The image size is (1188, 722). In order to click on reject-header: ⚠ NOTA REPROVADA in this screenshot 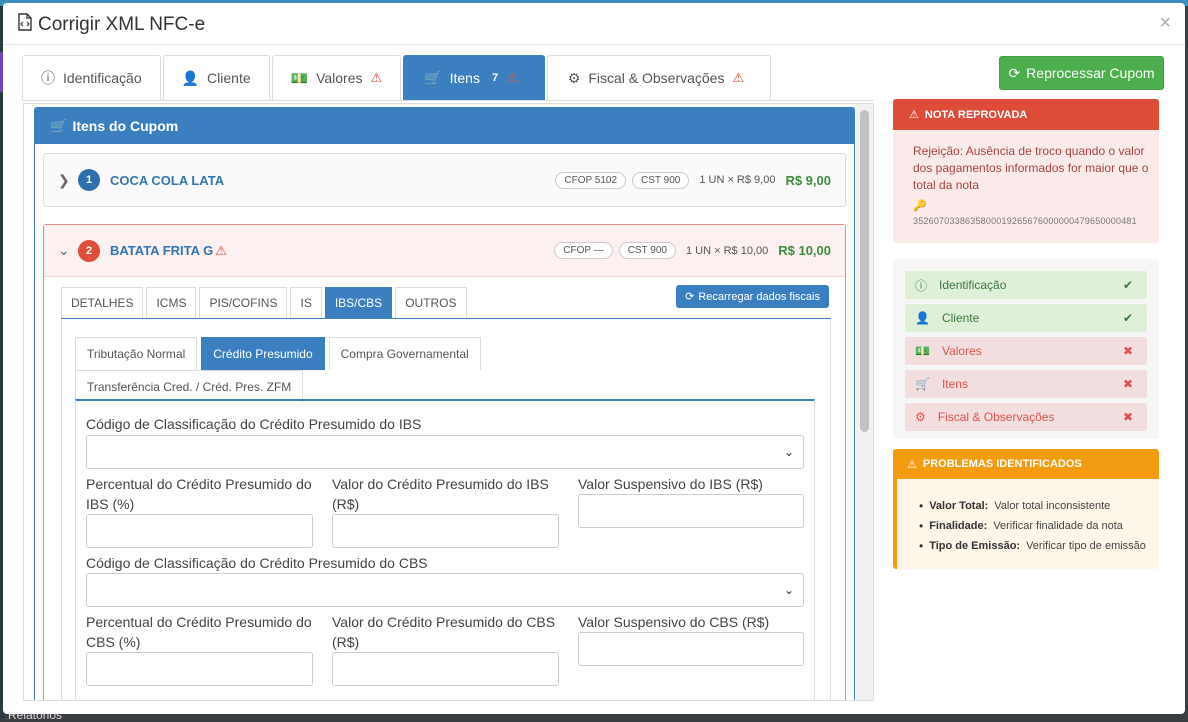, I will do `click(1026, 114)`.